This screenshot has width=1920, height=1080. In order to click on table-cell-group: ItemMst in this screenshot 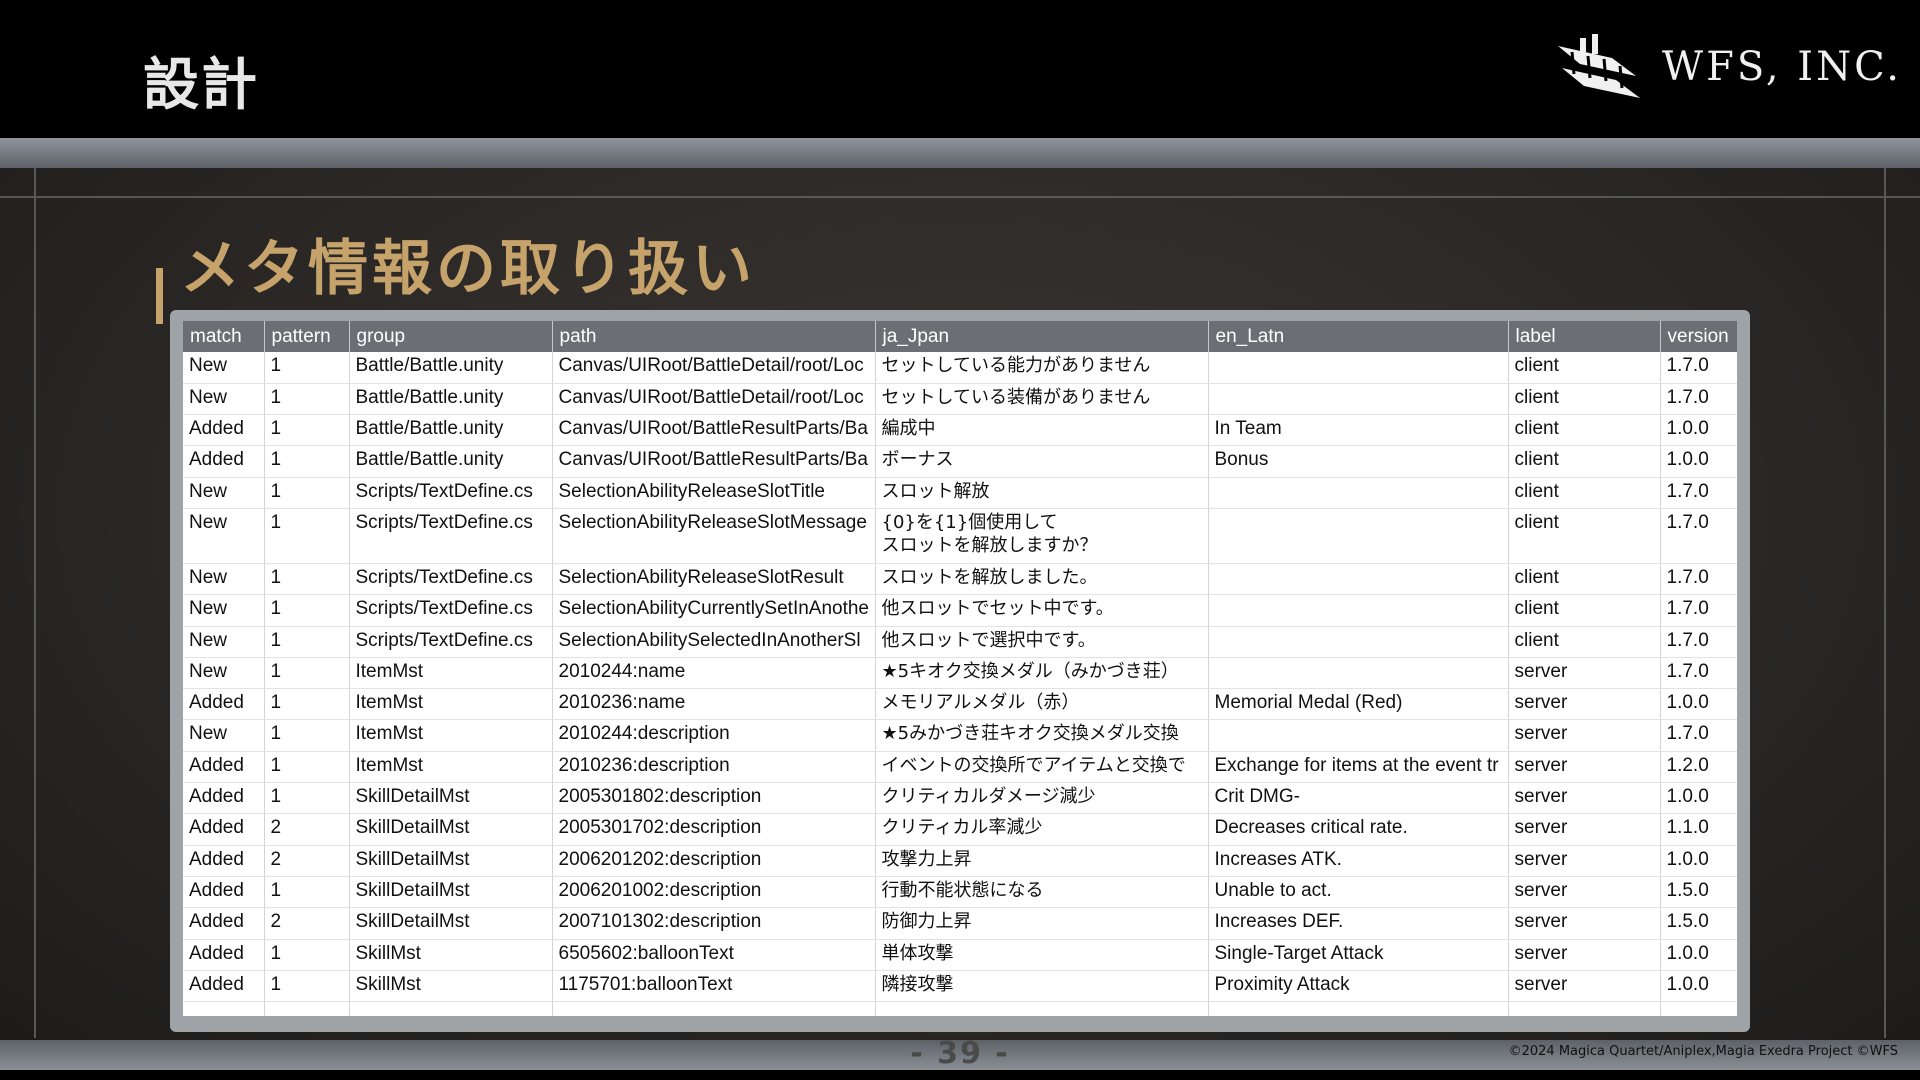, I will do `click(451, 735)`.